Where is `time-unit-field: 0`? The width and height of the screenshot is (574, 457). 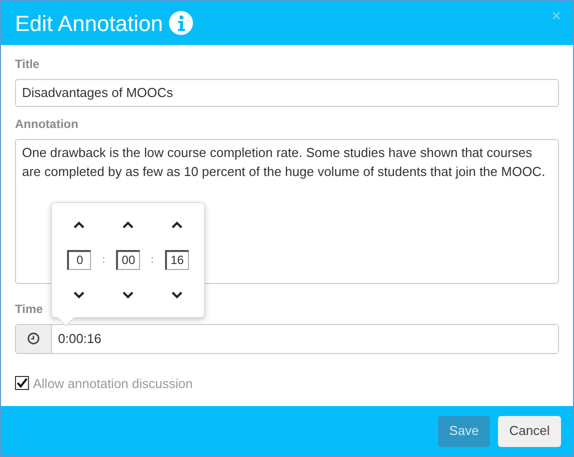
time-unit-field: 0 is located at coordinates (79, 260).